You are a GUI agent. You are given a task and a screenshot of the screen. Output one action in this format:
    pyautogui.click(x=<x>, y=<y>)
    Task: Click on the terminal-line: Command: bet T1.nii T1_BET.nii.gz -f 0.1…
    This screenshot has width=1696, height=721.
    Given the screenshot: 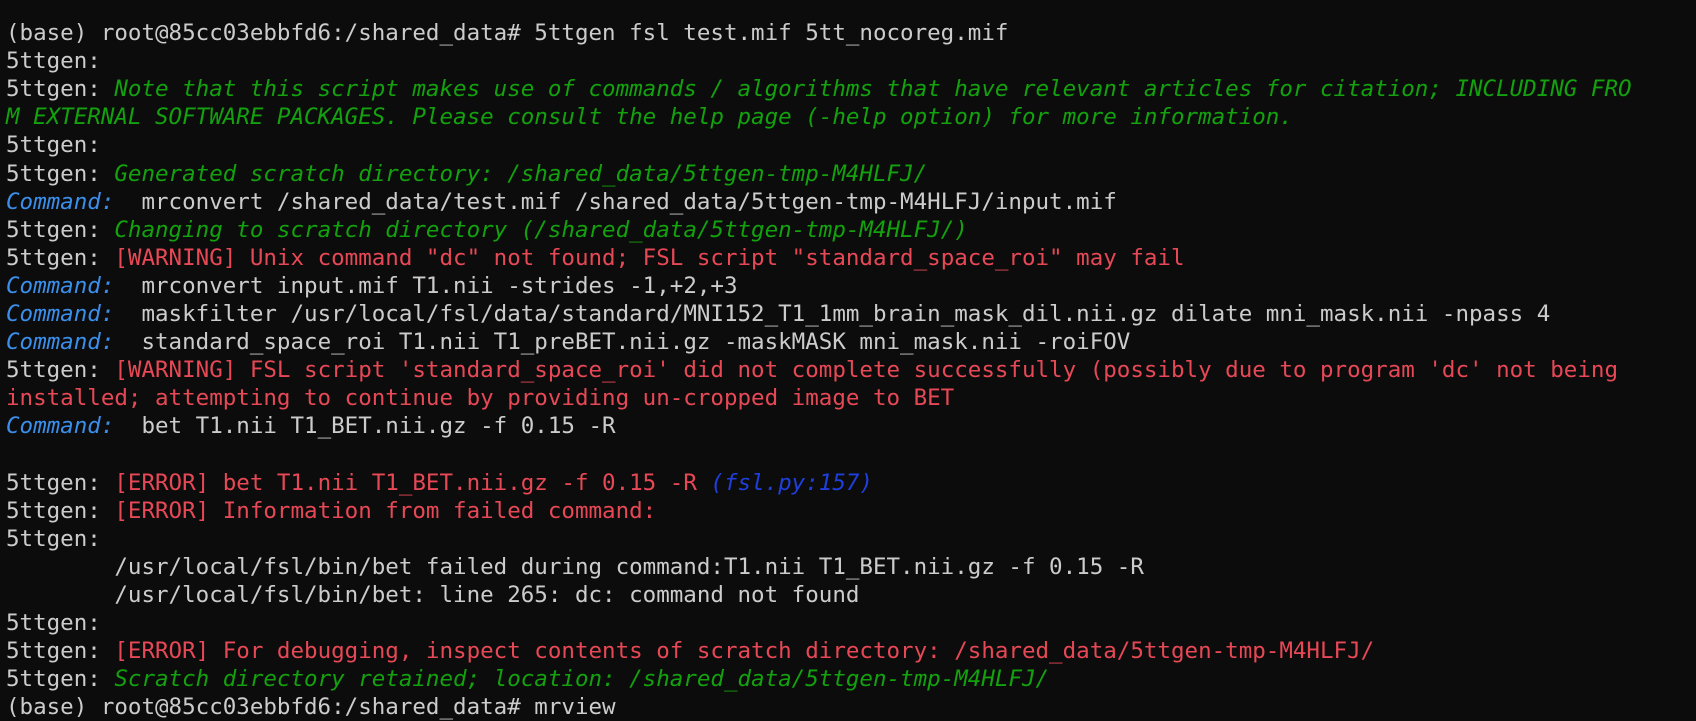 What is the action you would take?
    pyautogui.click(x=851, y=426)
    